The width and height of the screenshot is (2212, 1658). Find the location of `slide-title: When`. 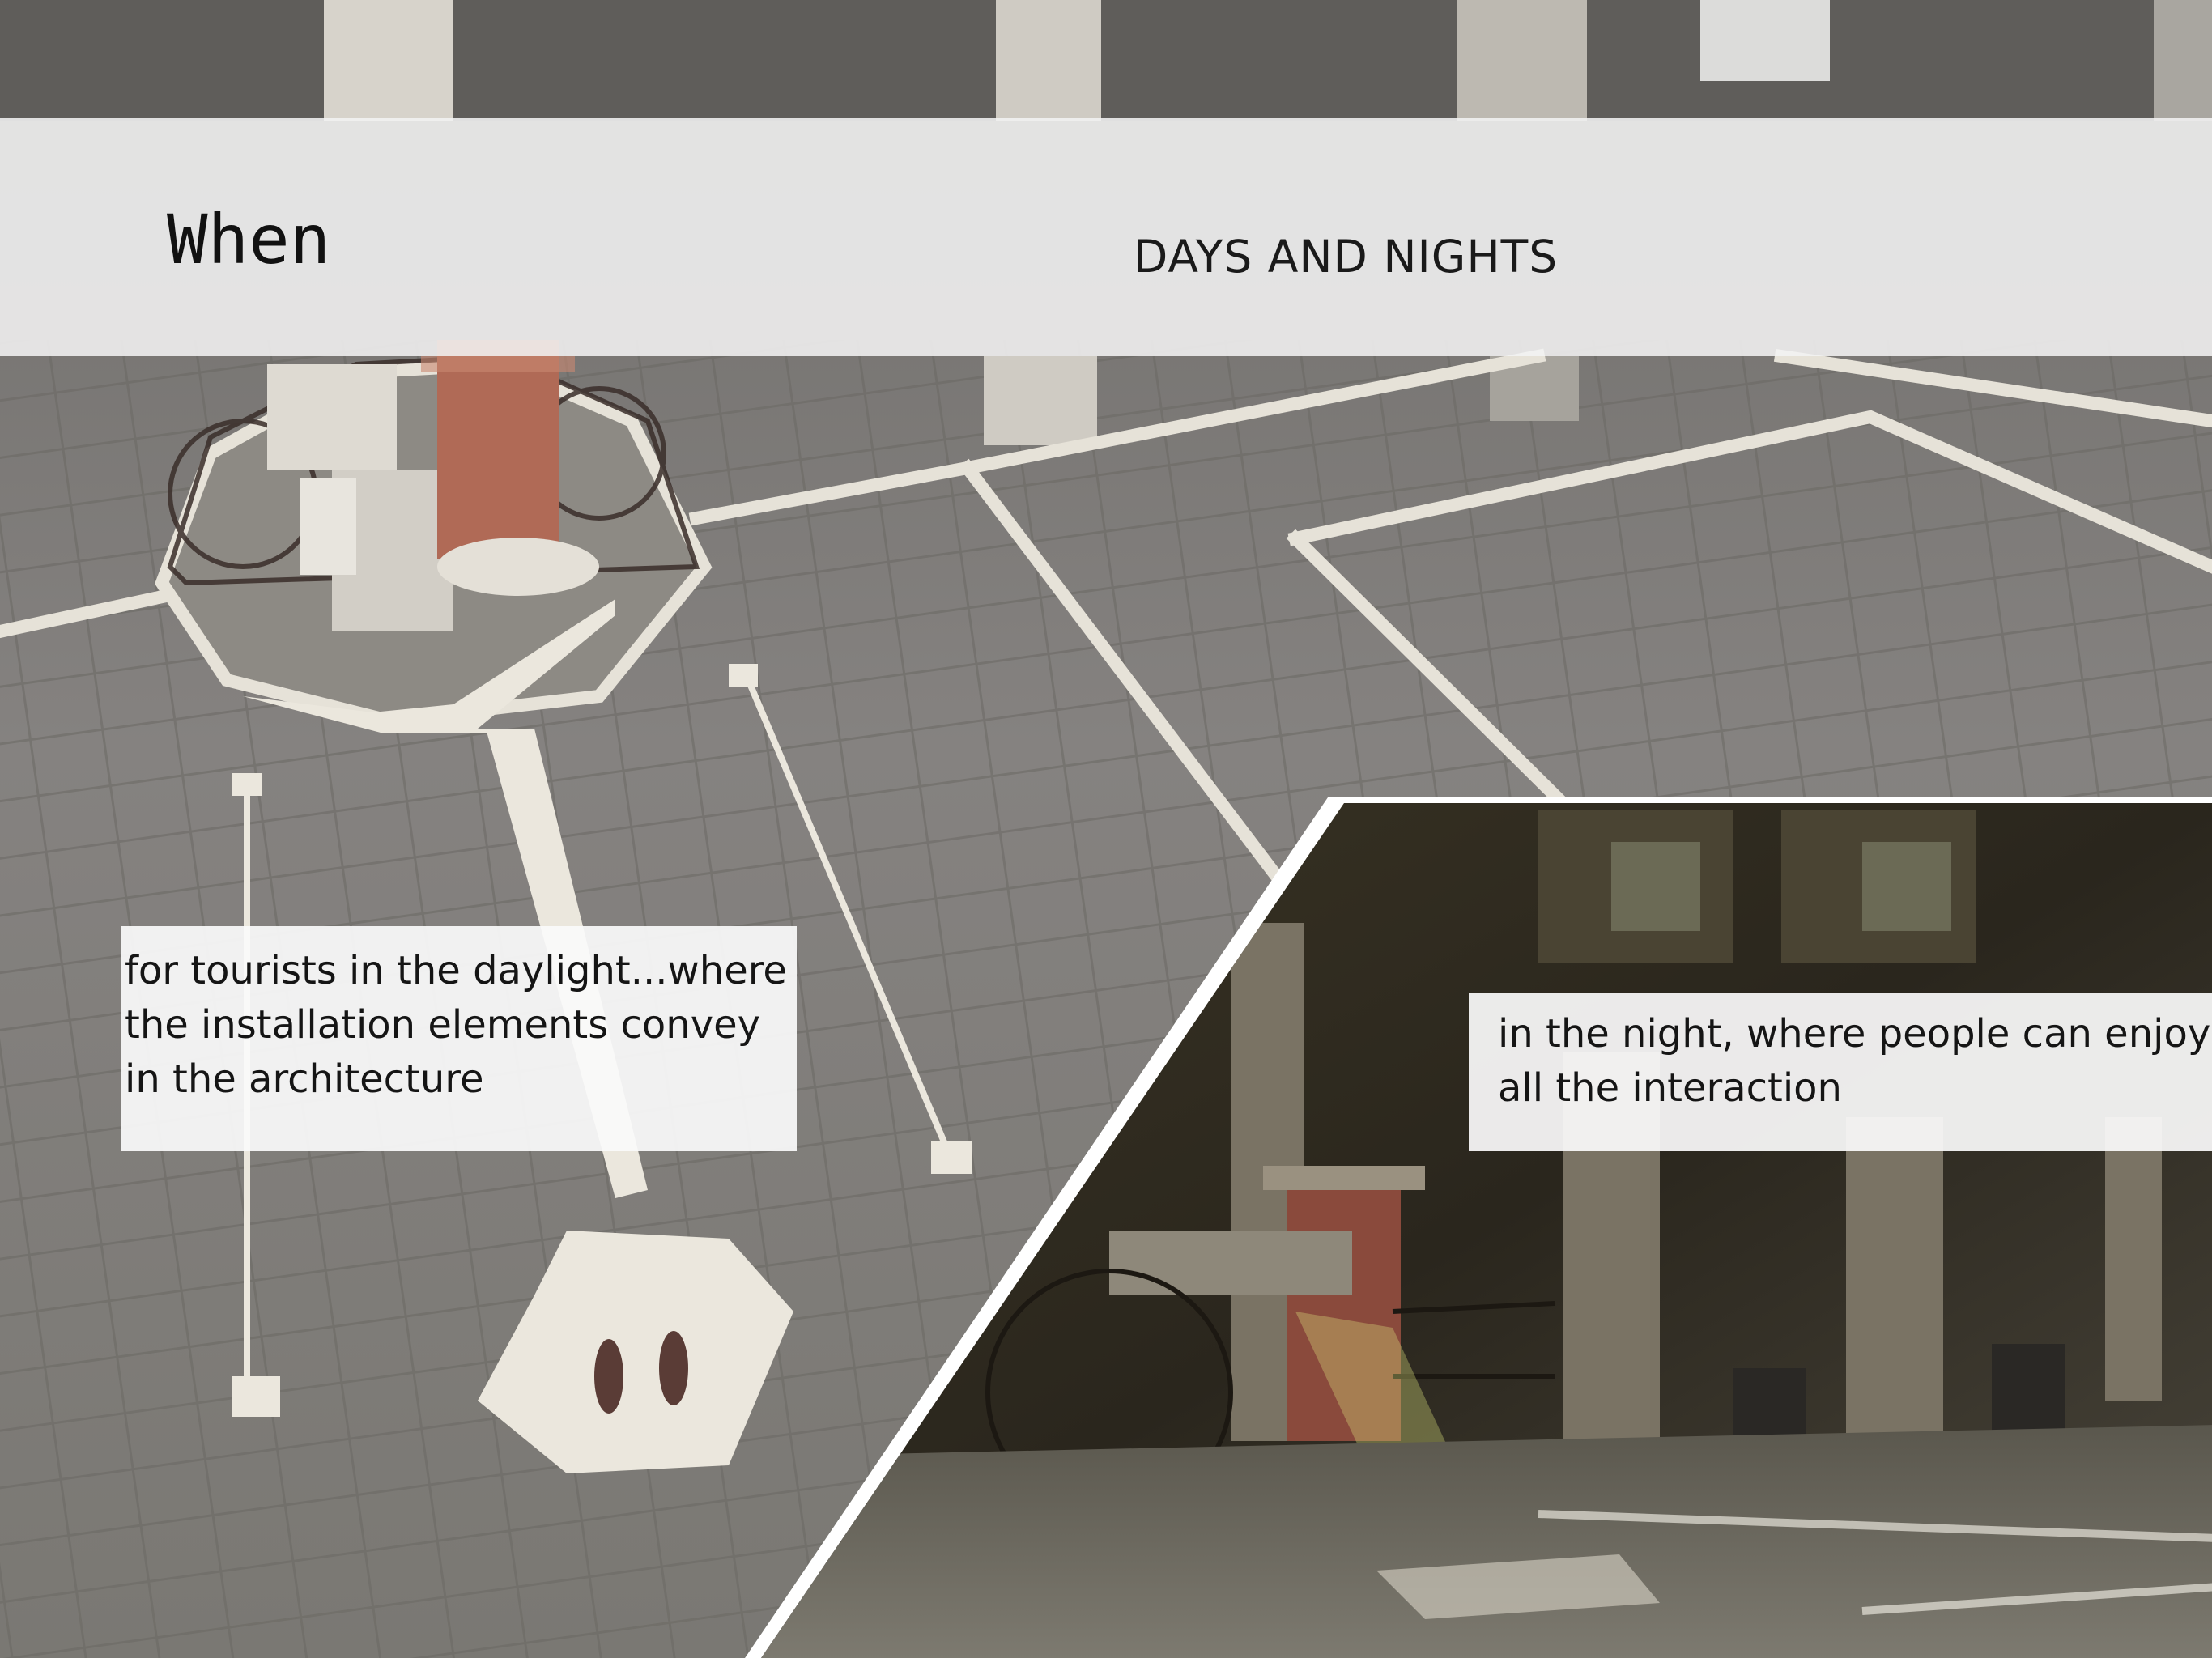

slide-title: When is located at coordinates (249, 239).